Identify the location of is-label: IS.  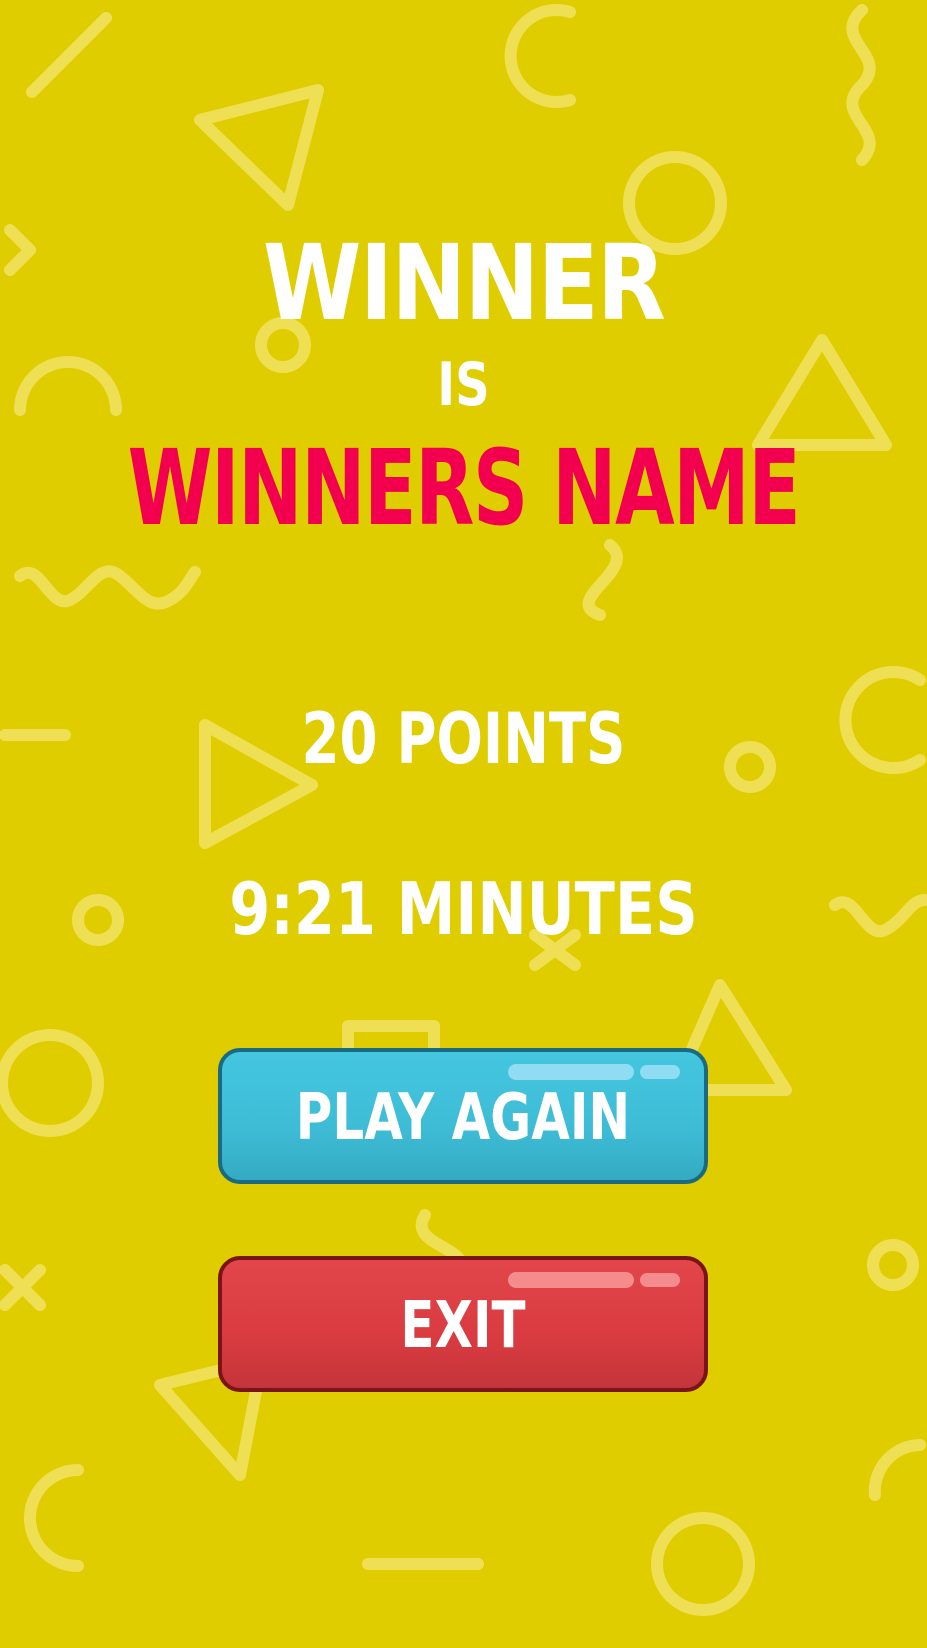
(463, 385).